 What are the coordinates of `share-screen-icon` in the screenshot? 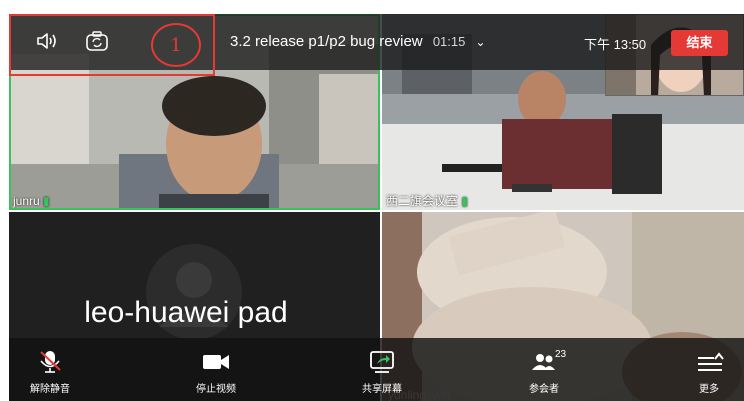 It's located at (382, 362).